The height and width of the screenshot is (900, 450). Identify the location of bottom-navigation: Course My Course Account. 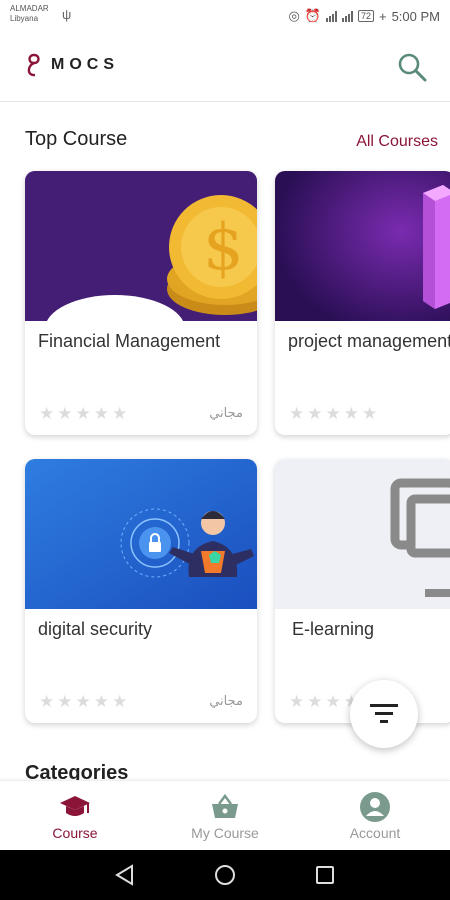
(225, 815).